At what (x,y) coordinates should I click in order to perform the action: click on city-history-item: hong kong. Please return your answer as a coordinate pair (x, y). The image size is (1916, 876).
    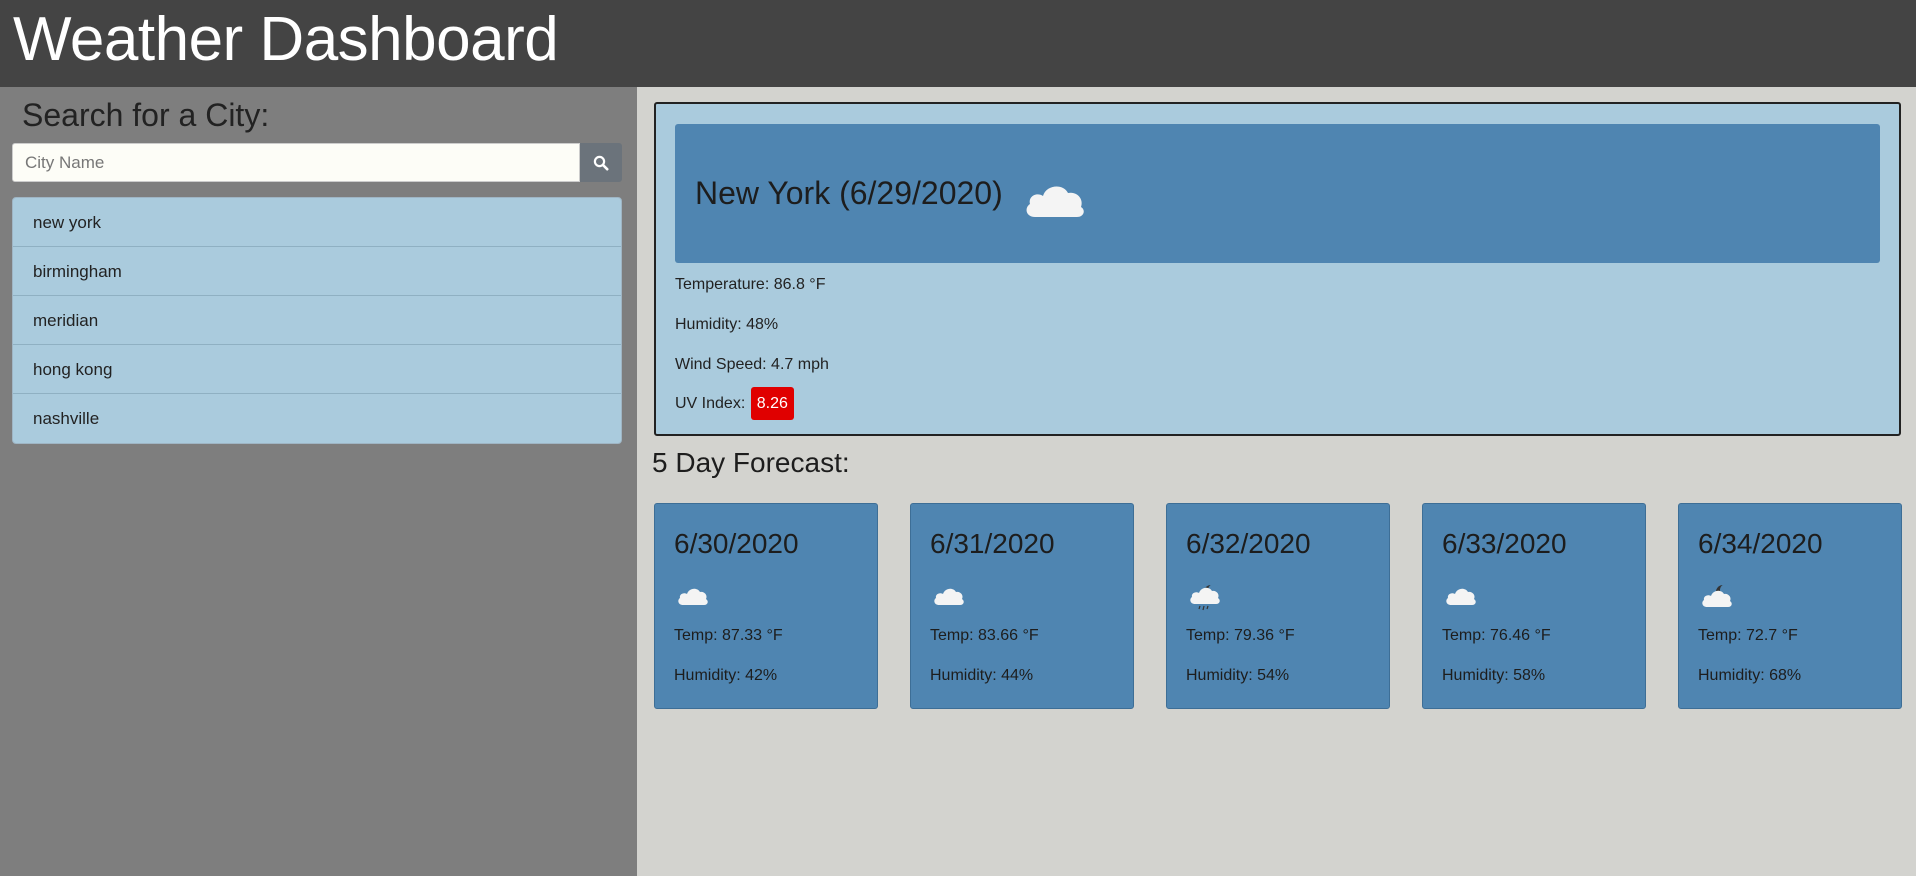
    Looking at the image, I should click on (317, 369).